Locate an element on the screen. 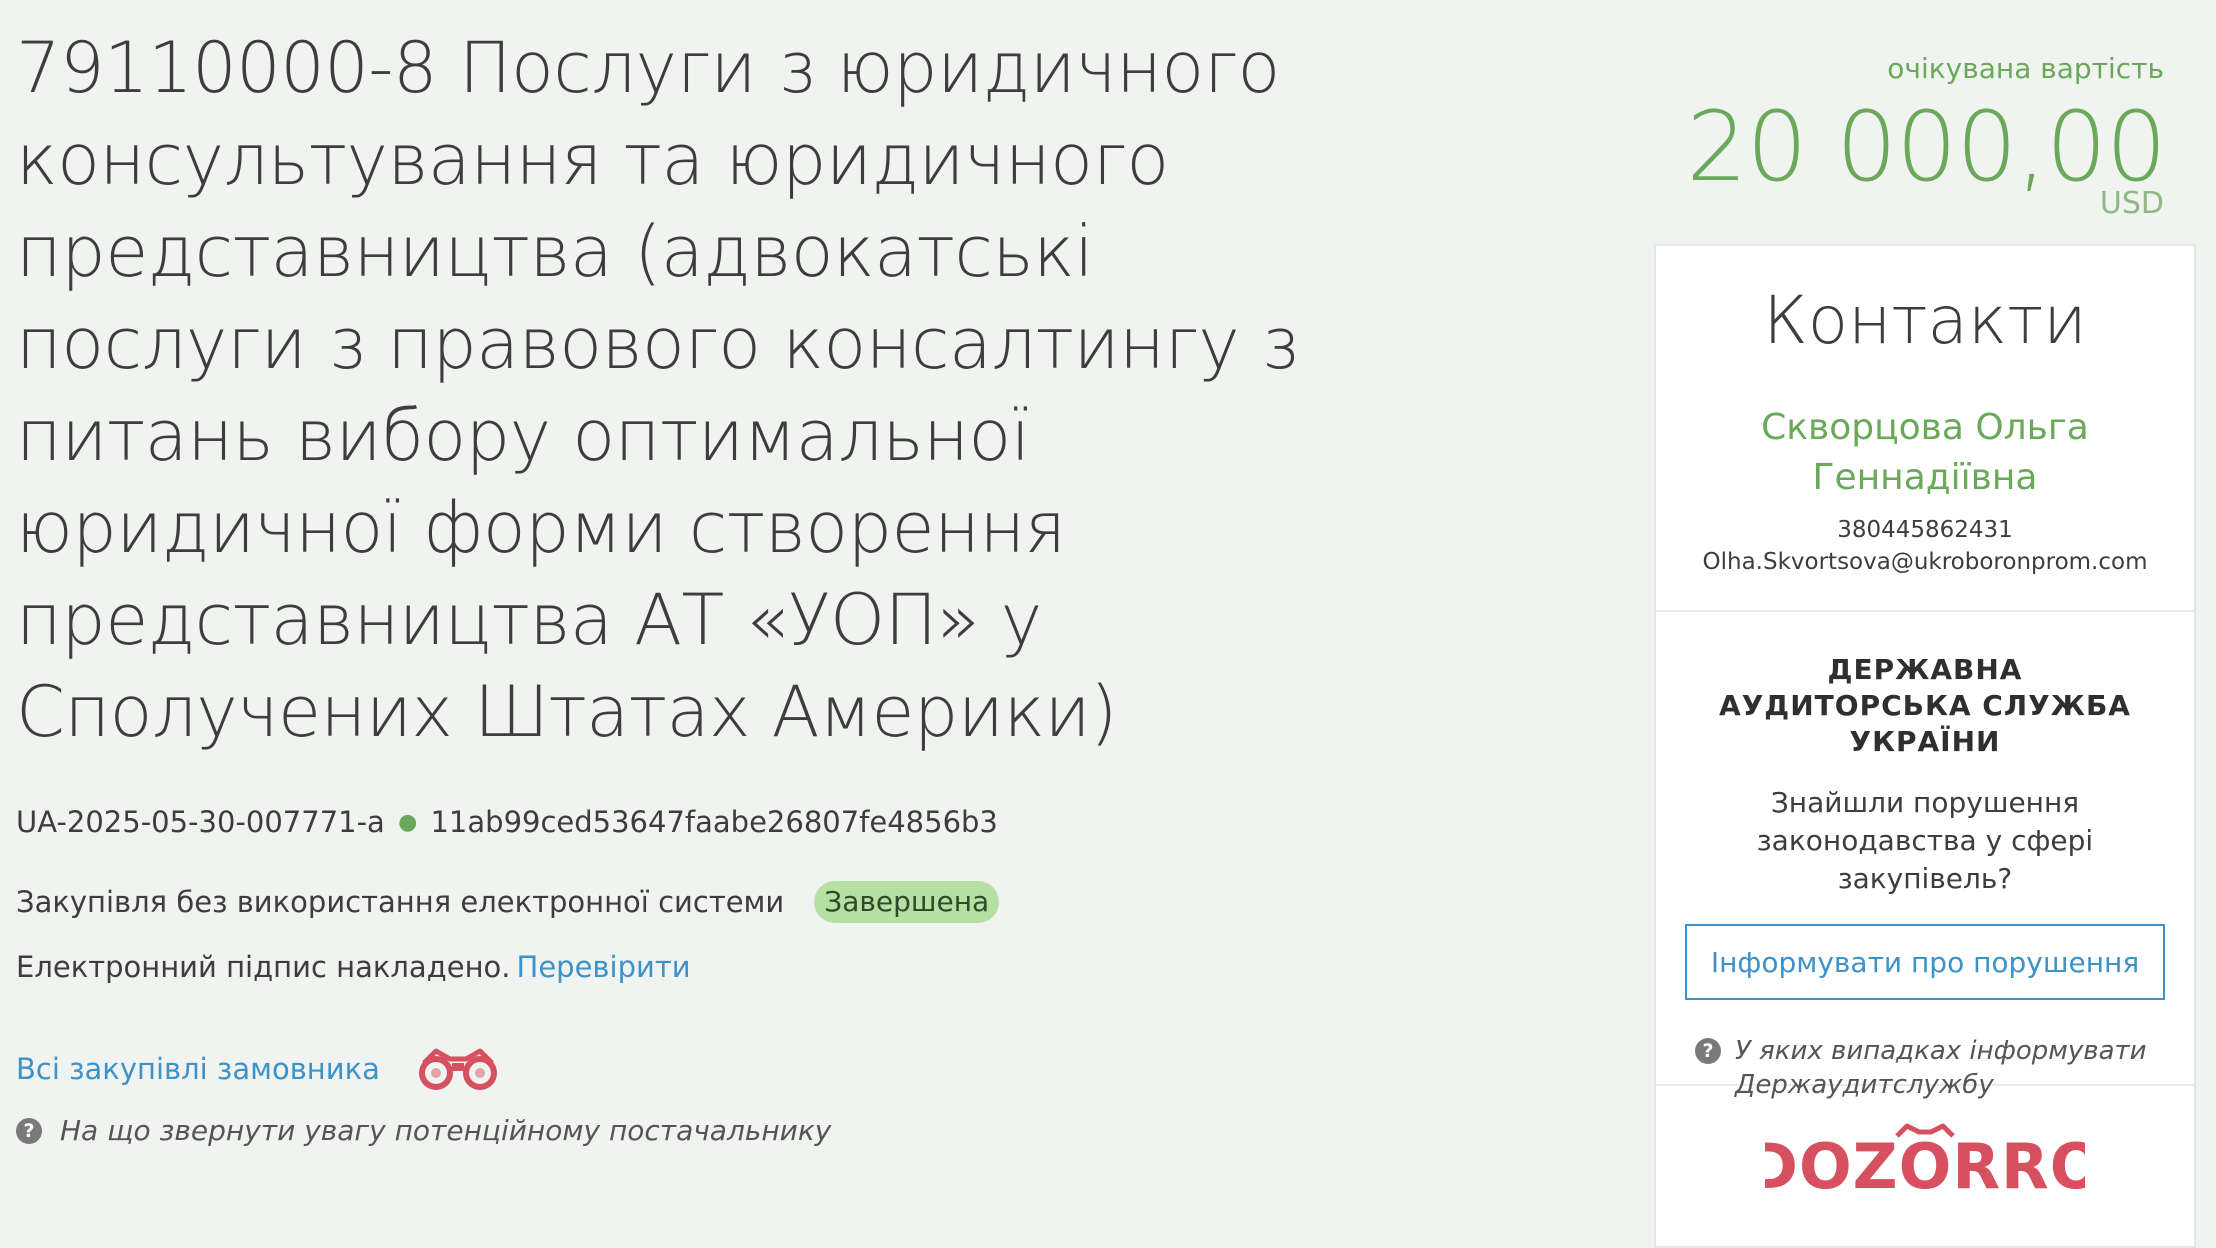 The width and height of the screenshot is (2216, 1248). contact-phone: 380445862431 is located at coordinates (1925, 530).